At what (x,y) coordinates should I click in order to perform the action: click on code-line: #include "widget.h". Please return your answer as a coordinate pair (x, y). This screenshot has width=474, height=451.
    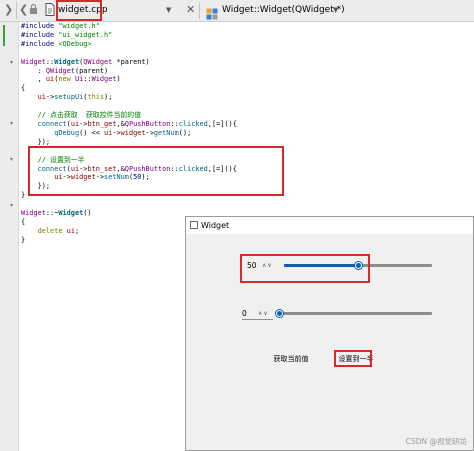
    Looking at the image, I should click on (60, 26).